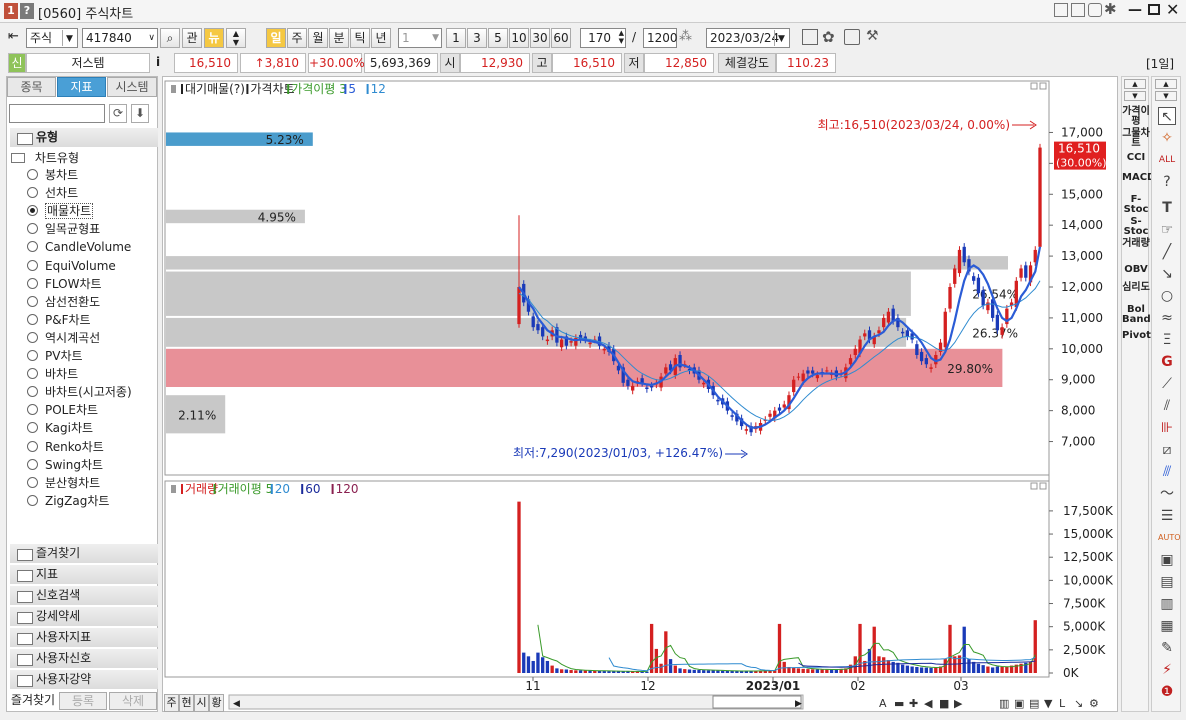 The width and height of the screenshot is (1186, 720). Describe the element at coordinates (603, 38) in the screenshot. I see `count-input: 170 ▲ ▼` at that location.